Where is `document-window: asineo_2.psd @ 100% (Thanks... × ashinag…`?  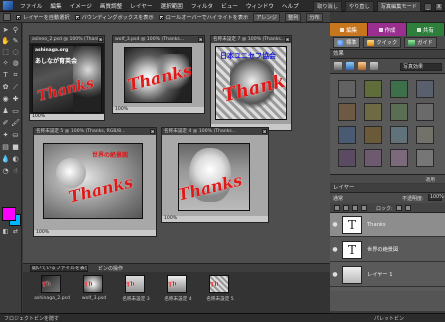
document-window: asineo_2.psd @ 100% (Thanks... × ashinag… is located at coordinates (67, 78).